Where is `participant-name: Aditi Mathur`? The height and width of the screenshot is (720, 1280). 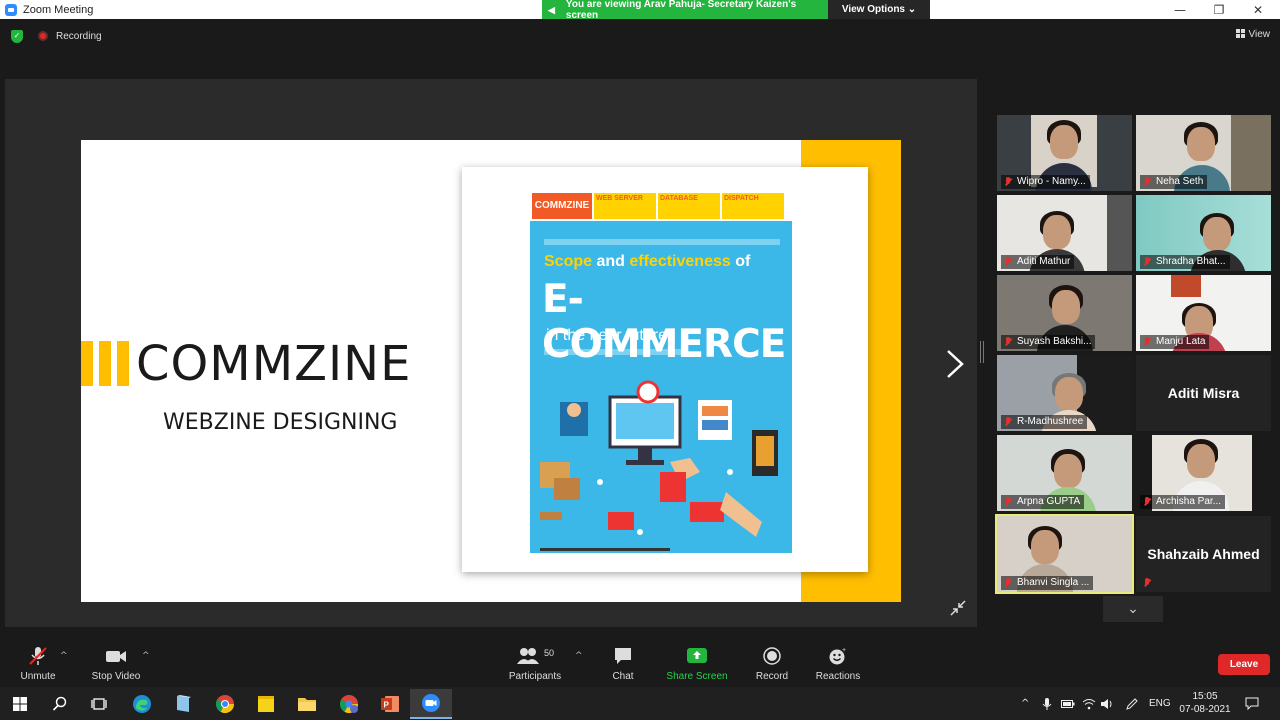 participant-name: Aditi Mathur is located at coordinates (1038, 262).